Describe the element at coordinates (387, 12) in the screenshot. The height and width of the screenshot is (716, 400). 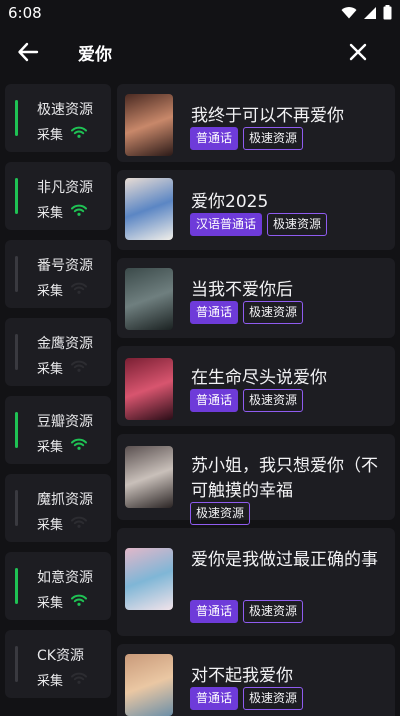
I see `battery-icon` at that location.